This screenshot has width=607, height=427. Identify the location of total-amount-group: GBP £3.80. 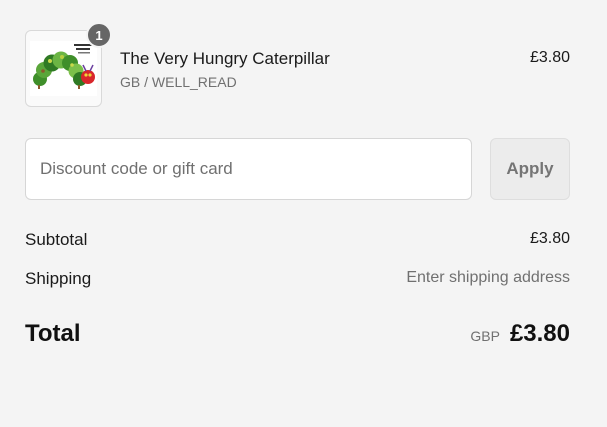
(520, 334).